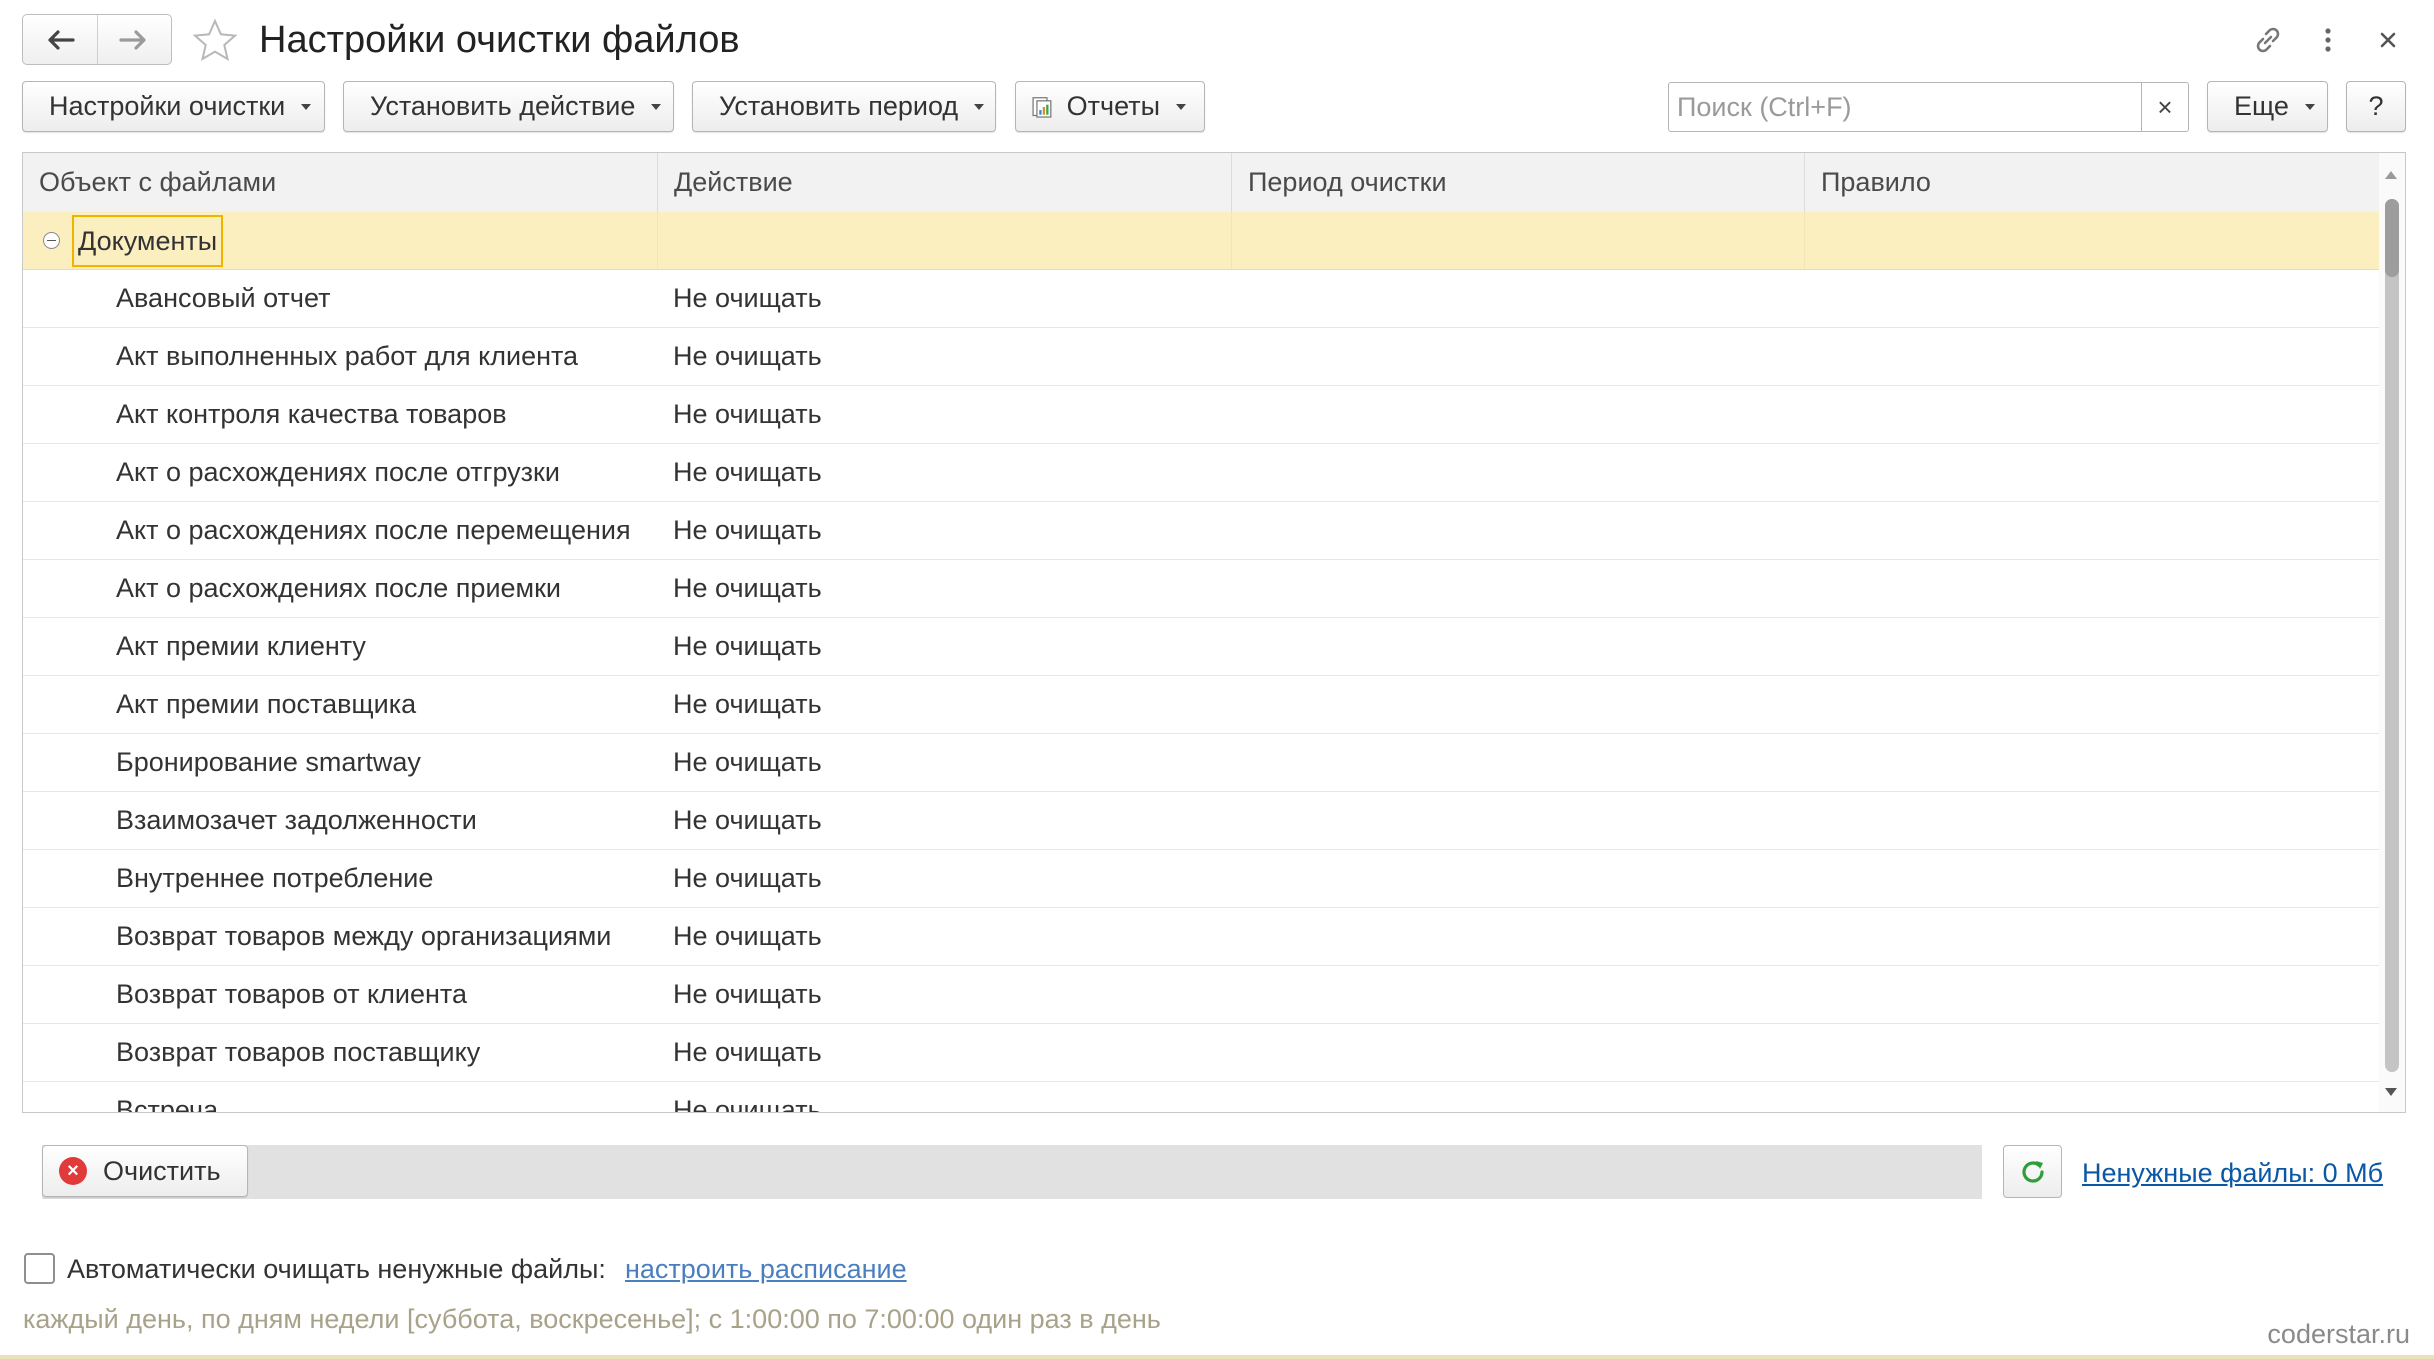 This screenshot has height=1359, width=2434. Describe the element at coordinates (2328, 40) in the screenshot. I see `more-vertical-icon` at that location.